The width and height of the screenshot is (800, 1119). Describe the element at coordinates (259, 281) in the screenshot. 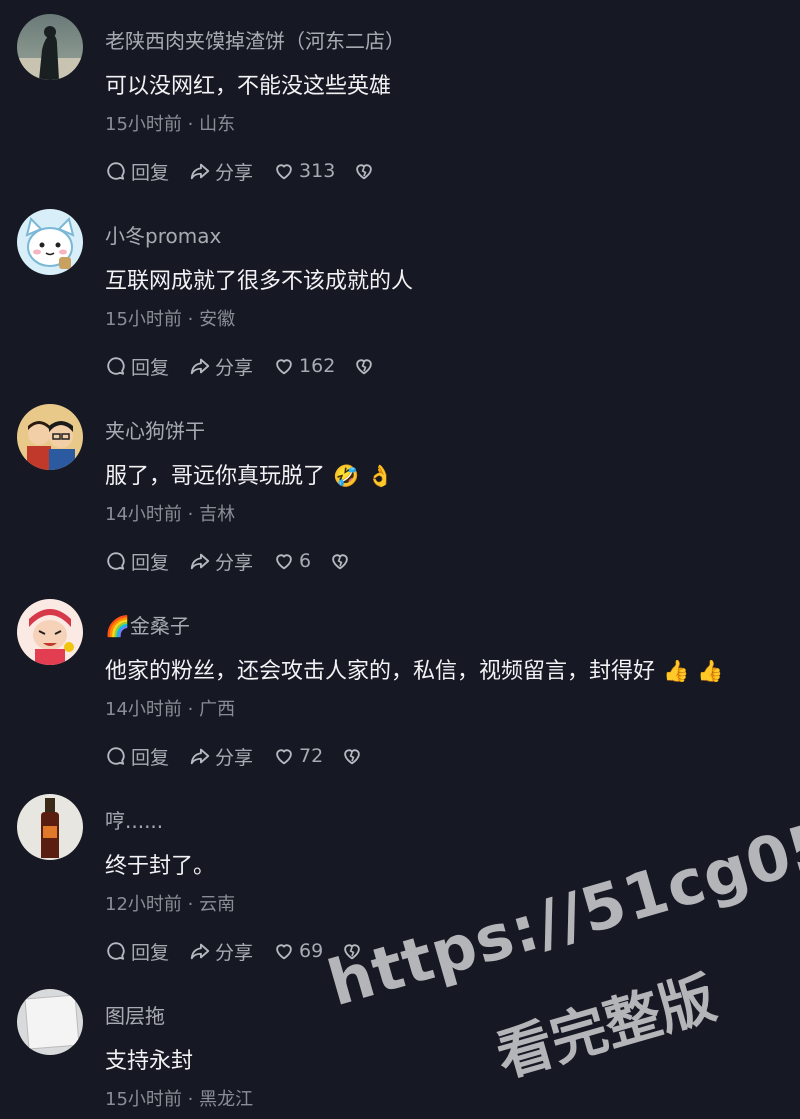

I see `comment-text: 互联网成就了很多不该成就的人` at that location.